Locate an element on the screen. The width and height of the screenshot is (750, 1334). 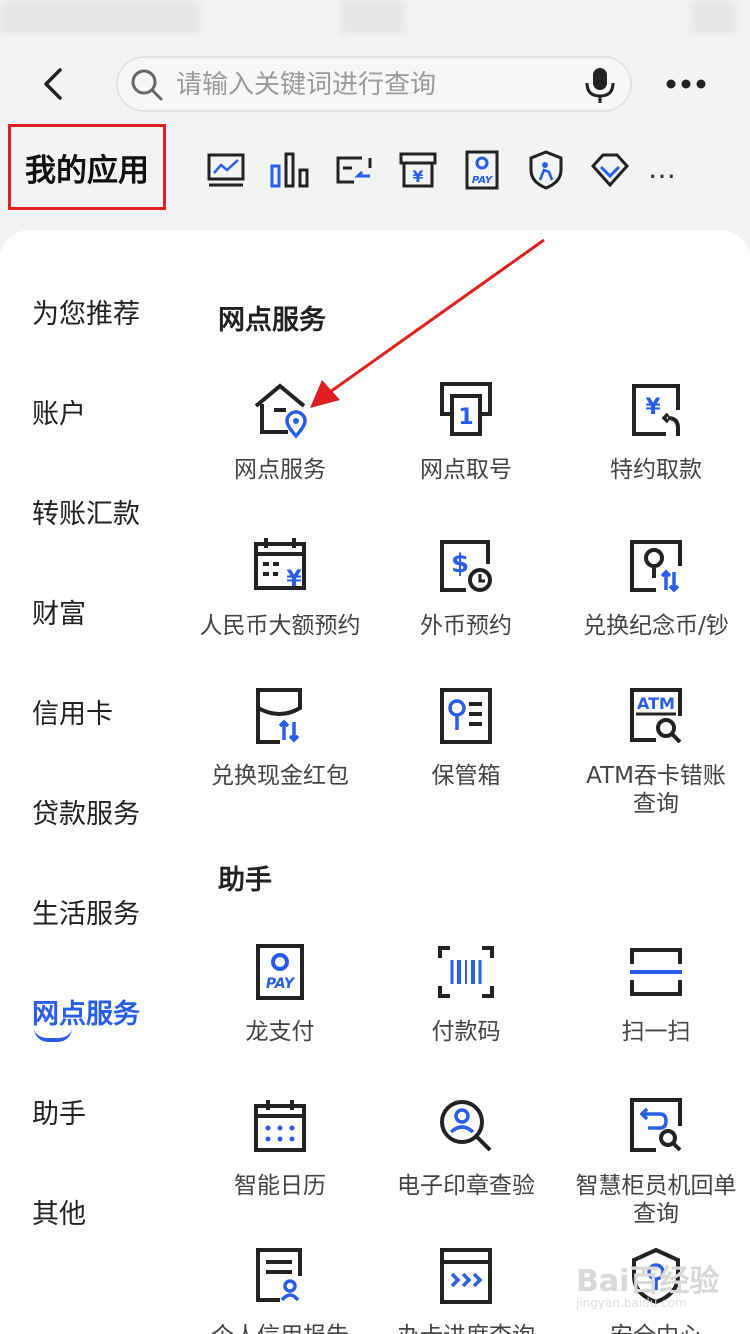
safe-box-icon is located at coordinates (466, 716).